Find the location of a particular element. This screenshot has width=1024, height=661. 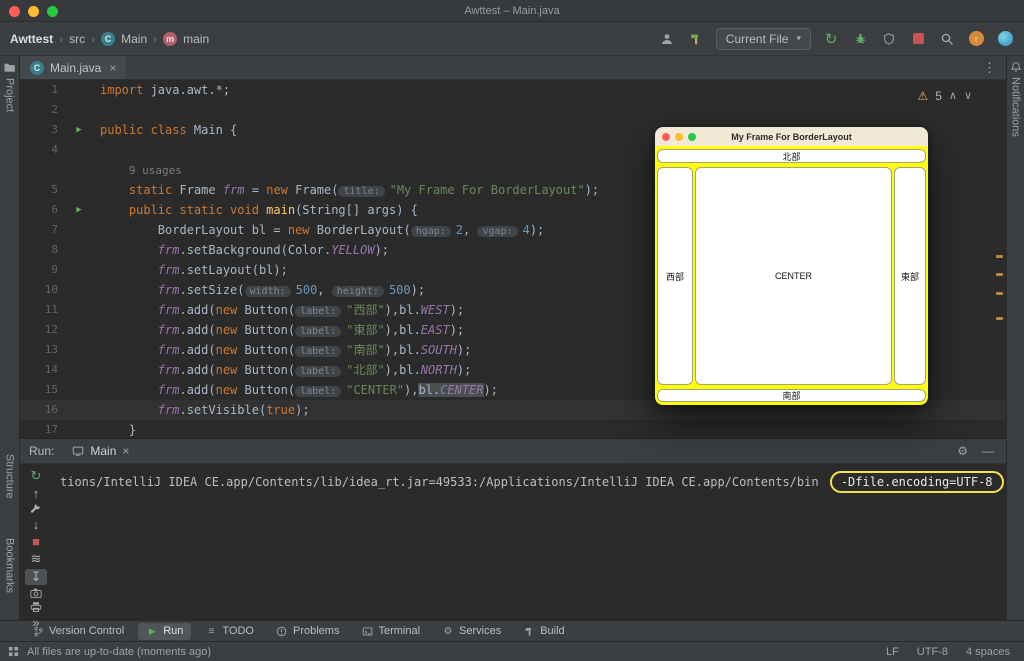

right-tool-stripe: Notifications is located at coordinates (1015, 338).